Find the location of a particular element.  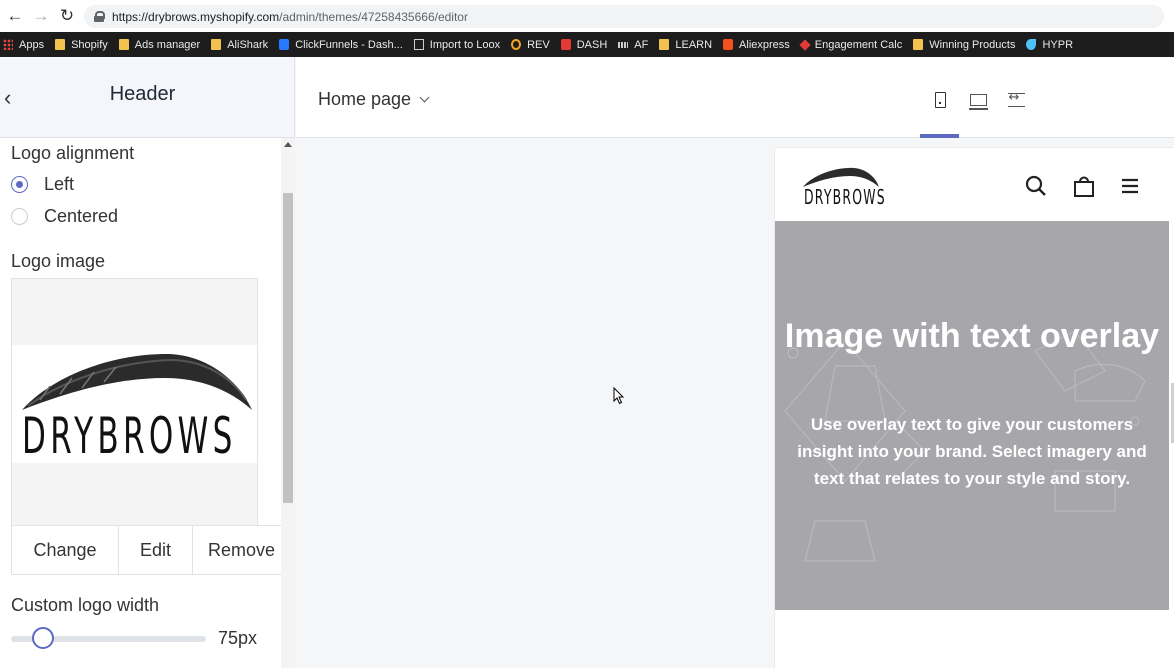

bookmark-winning-products: Winning Products is located at coordinates (964, 45).